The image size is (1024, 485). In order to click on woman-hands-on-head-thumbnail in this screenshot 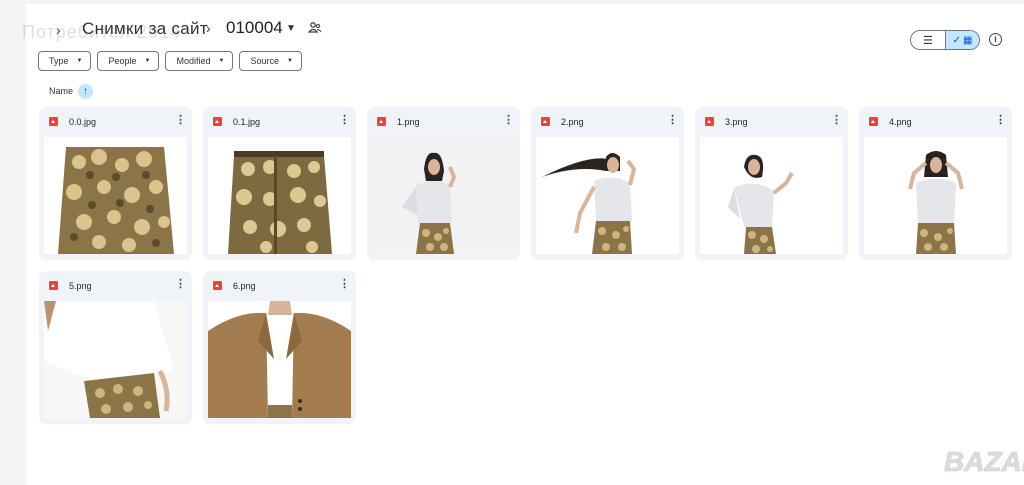, I will do `click(935, 195)`.